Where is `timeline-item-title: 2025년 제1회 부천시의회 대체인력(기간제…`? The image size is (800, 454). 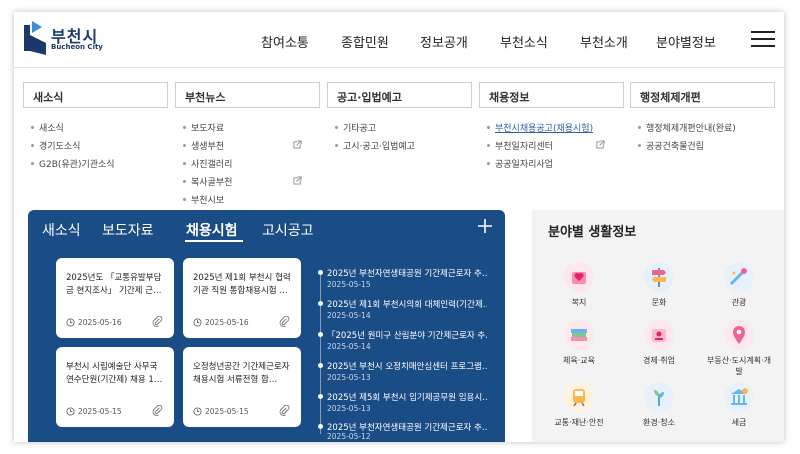 timeline-item-title: 2025년 제1회 부천시의회 대체인력(기간제… is located at coordinates (407, 304).